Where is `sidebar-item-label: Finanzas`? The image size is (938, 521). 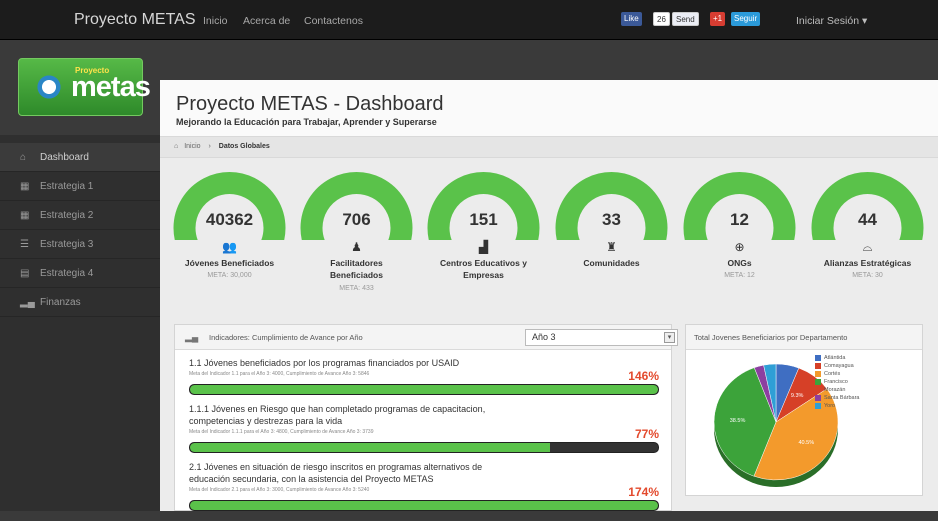
sidebar-item-label: Finanzas is located at coordinates (60, 302).